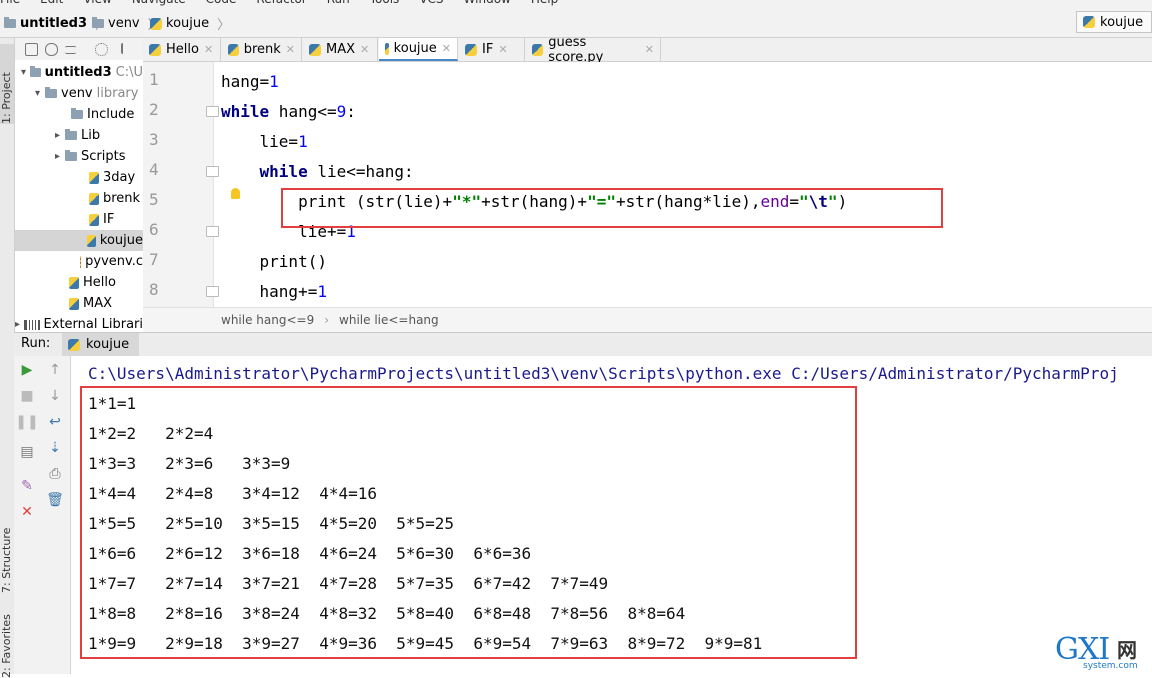 The height and width of the screenshot is (678, 1152). Describe the element at coordinates (7, 545) in the screenshot. I see `structure-tool-button: 7: Structure` at that location.